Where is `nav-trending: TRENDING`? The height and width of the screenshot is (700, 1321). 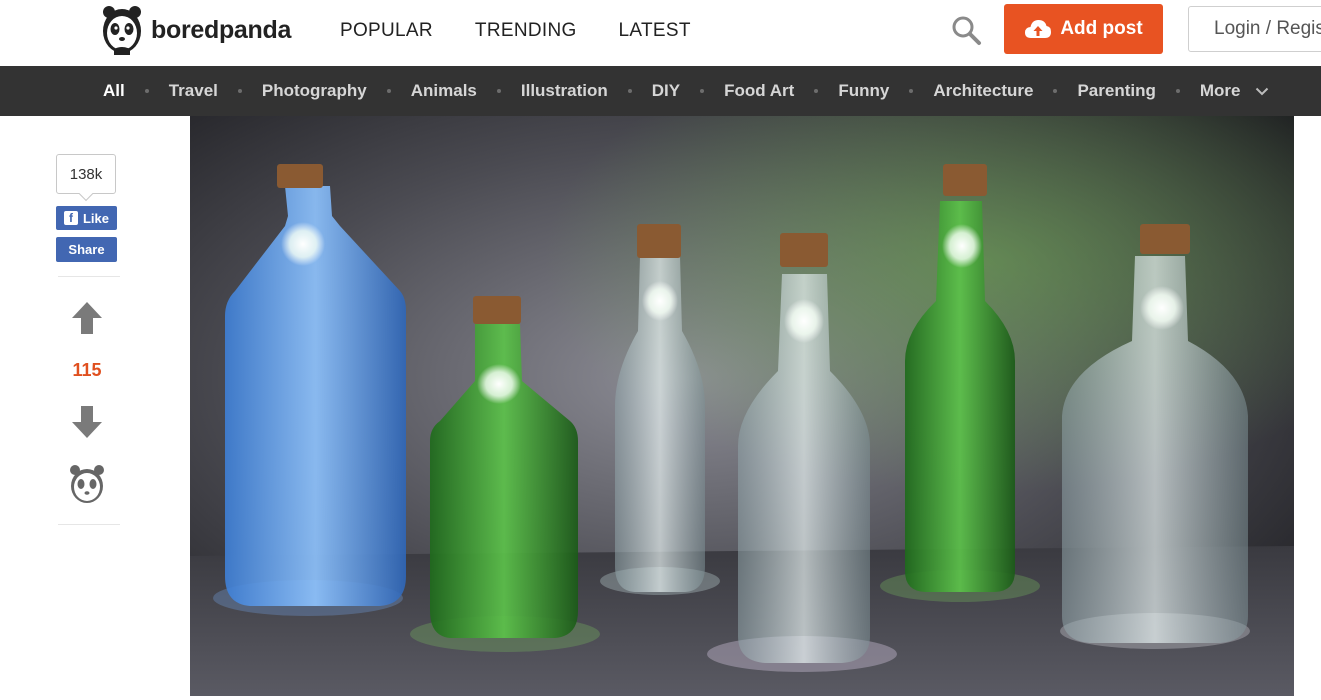
nav-trending: TRENDING is located at coordinates (526, 31).